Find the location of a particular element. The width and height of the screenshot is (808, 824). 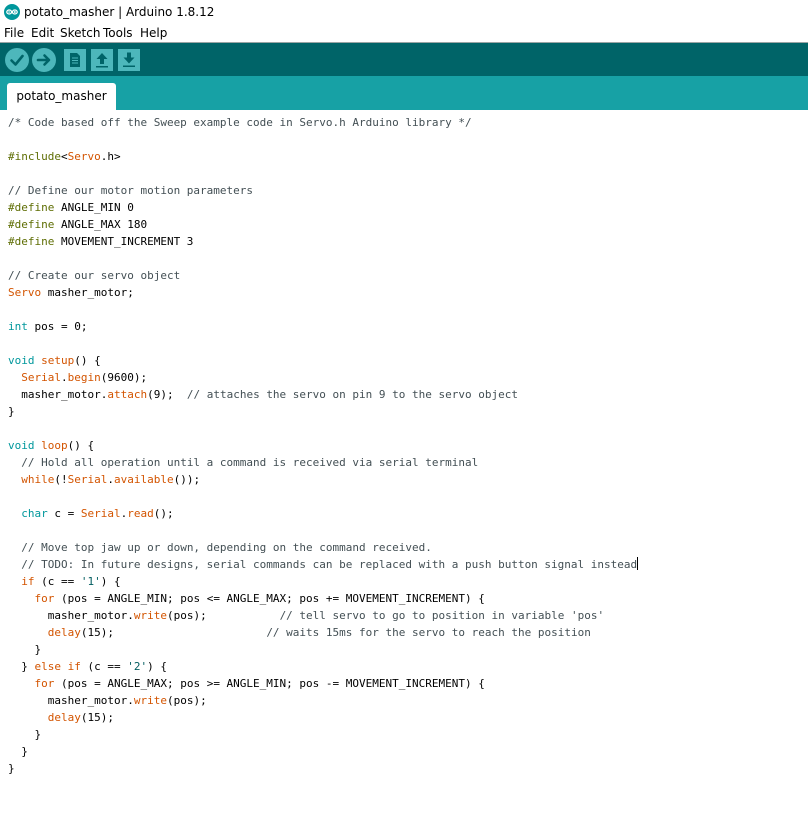

menu-sketch: Sketch is located at coordinates (80, 33).